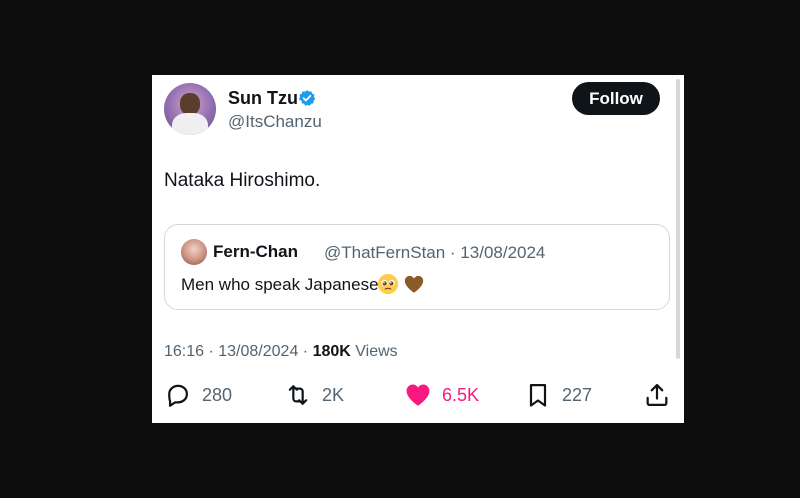 The image size is (800, 498). What do you see at coordinates (435, 252) in the screenshot?
I see `quote-handle-date: @ThatFernStan · 13/08/2024` at bounding box center [435, 252].